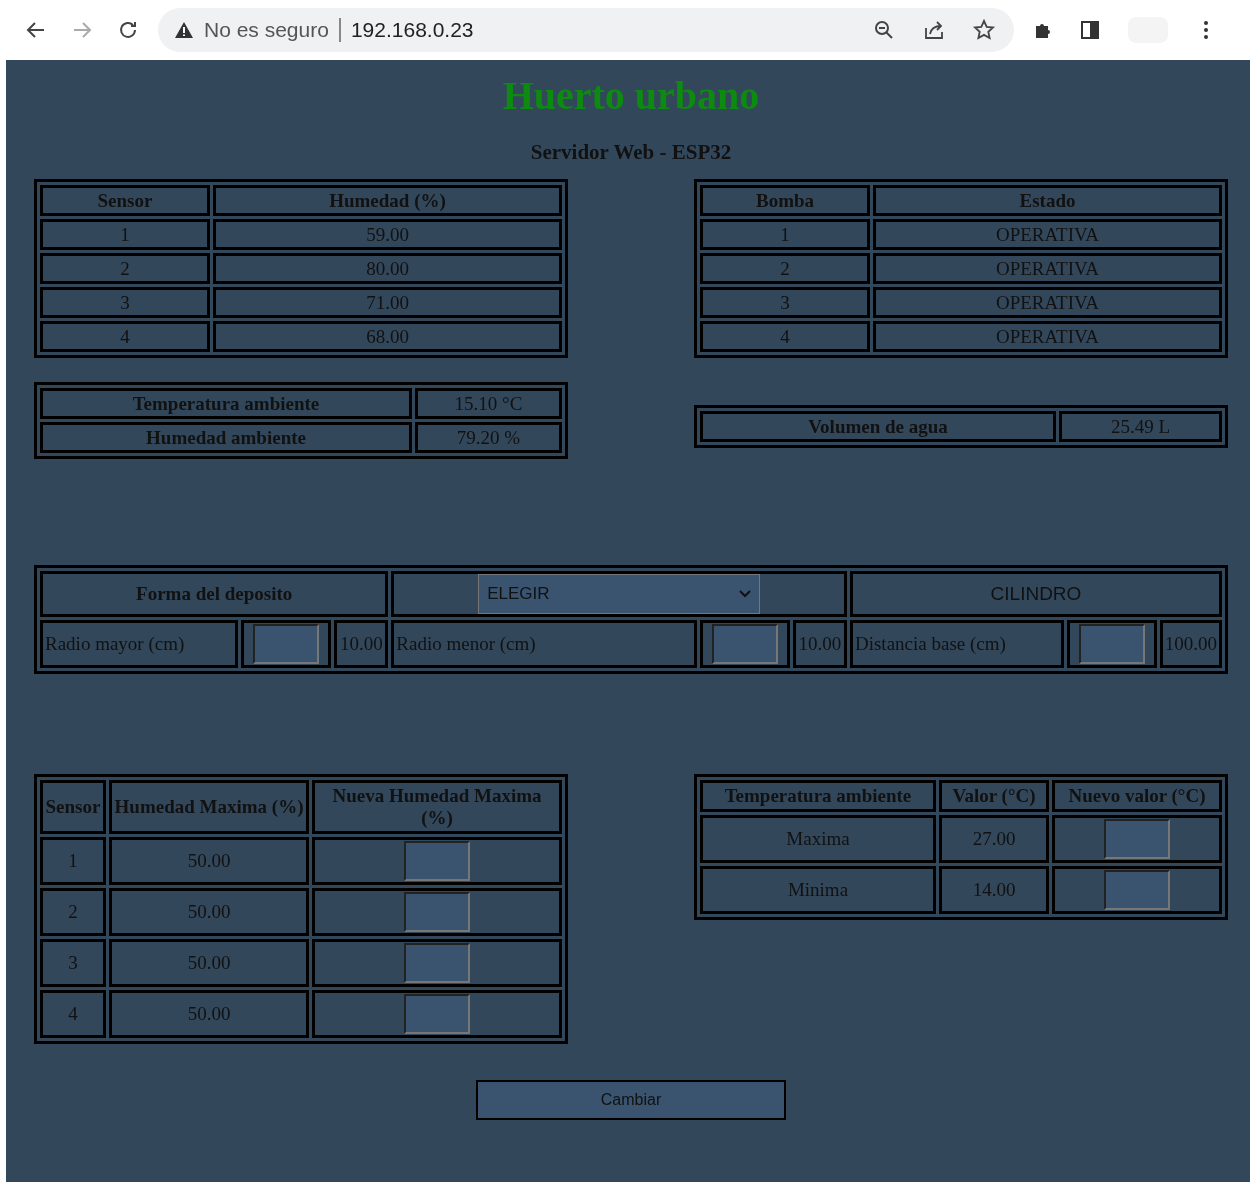 The height and width of the screenshot is (1182, 1250). Describe the element at coordinates (488, 437) in the screenshot. I see `table-cell: 79.20 %` at that location.